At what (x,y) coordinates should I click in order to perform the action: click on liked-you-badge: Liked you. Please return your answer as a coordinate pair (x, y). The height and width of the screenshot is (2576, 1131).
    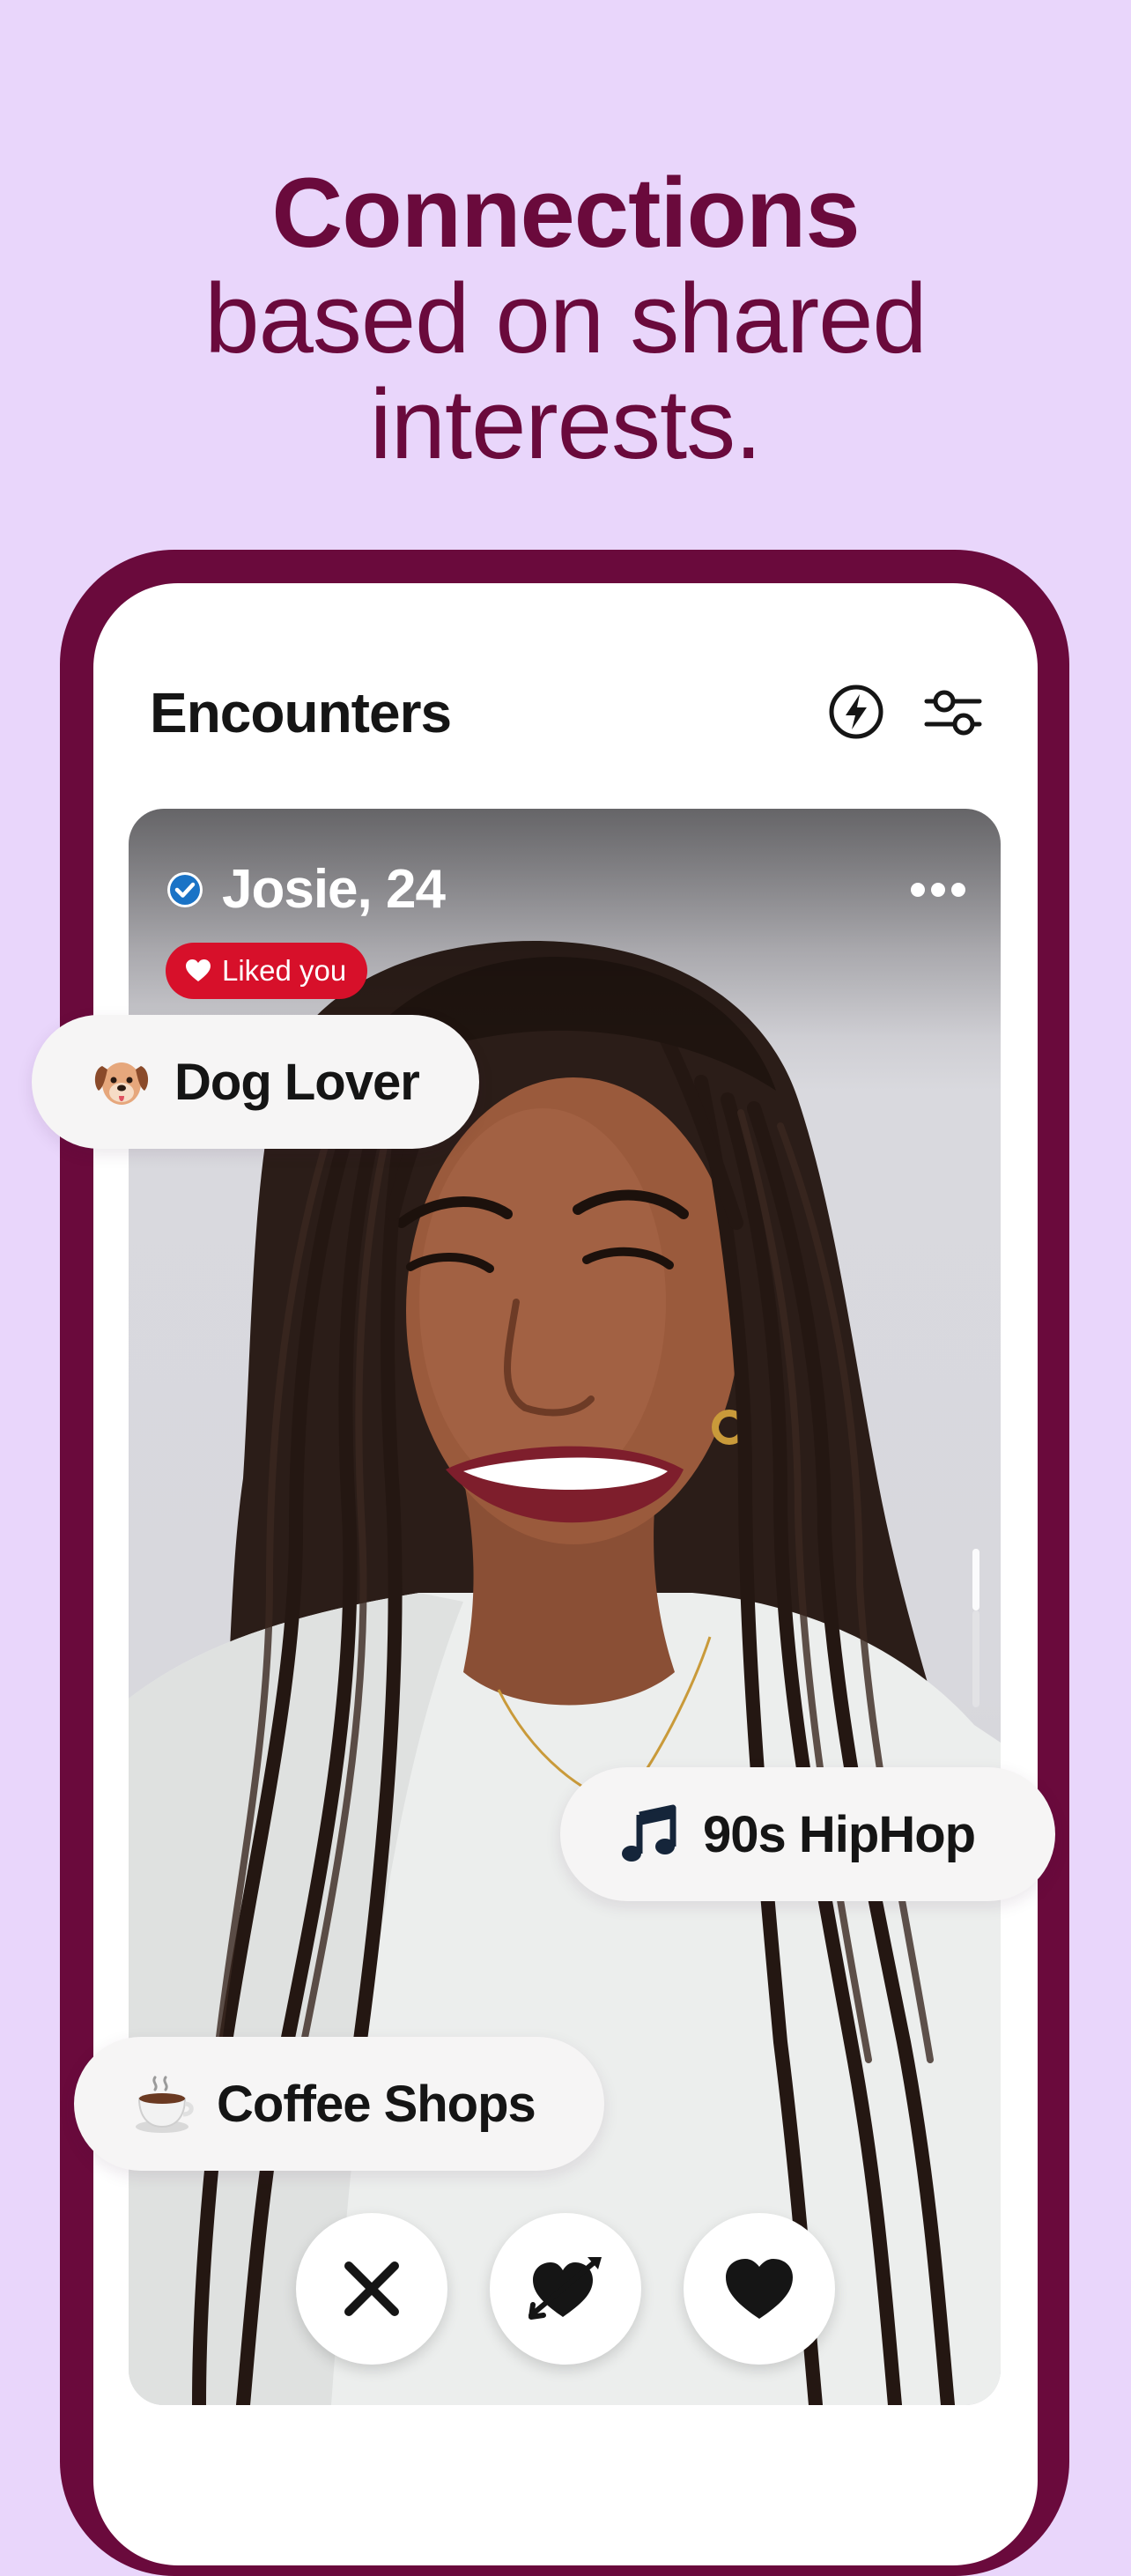
    Looking at the image, I should click on (267, 971).